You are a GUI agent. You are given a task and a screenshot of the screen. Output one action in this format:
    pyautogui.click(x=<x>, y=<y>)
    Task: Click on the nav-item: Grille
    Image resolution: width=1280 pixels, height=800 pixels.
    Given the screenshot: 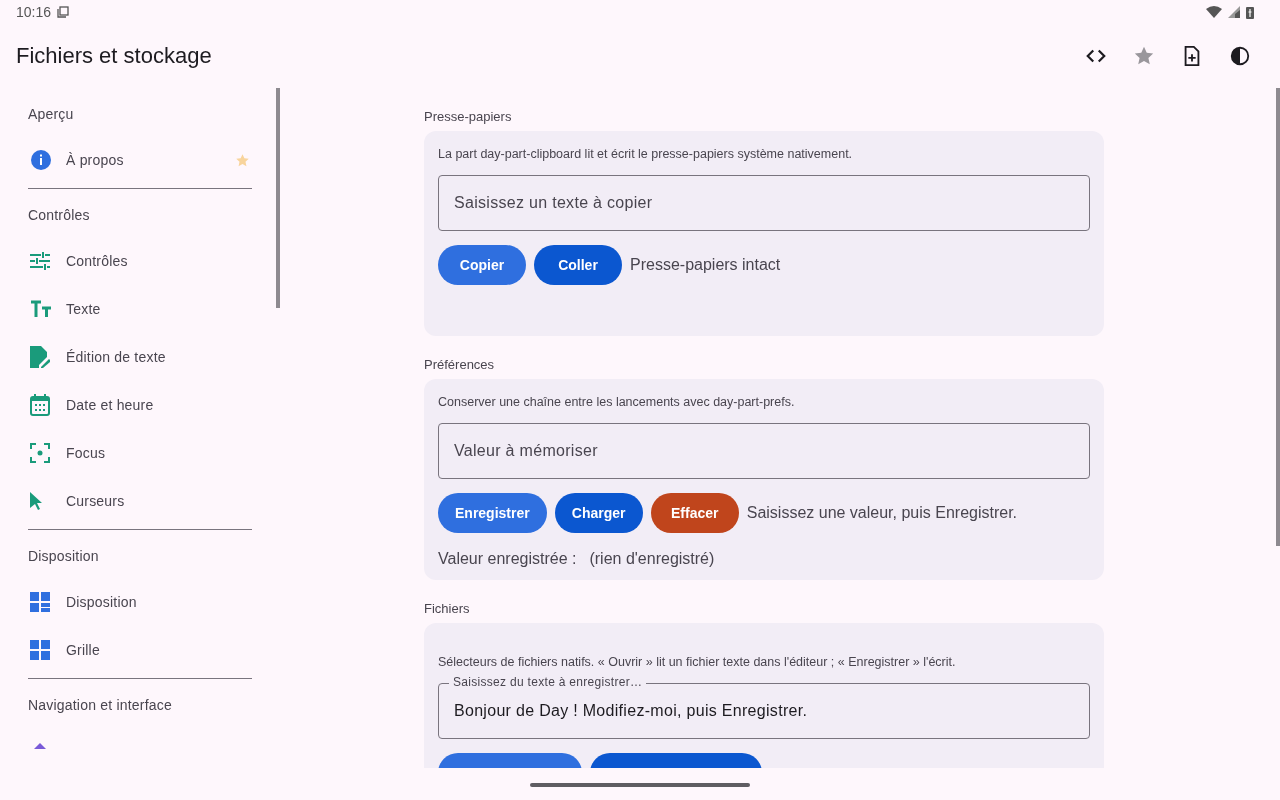 What is the action you would take?
    pyautogui.click(x=140, y=650)
    